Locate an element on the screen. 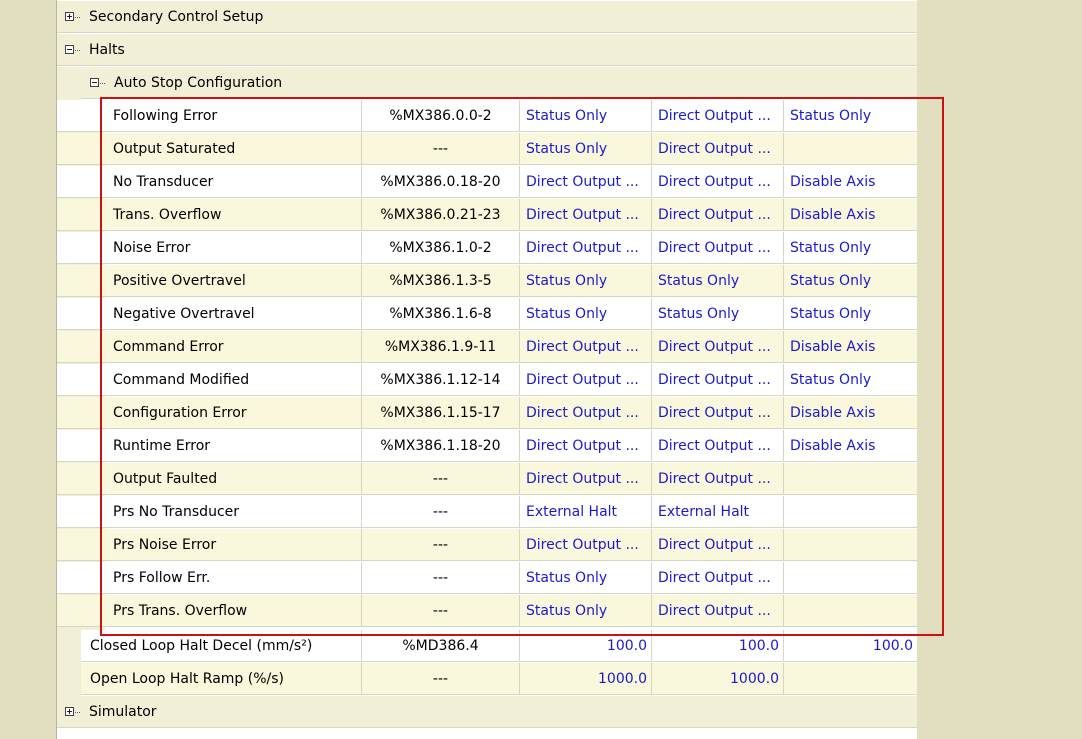  row-address-cell: %MX386.1.3-5 is located at coordinates (441, 281).